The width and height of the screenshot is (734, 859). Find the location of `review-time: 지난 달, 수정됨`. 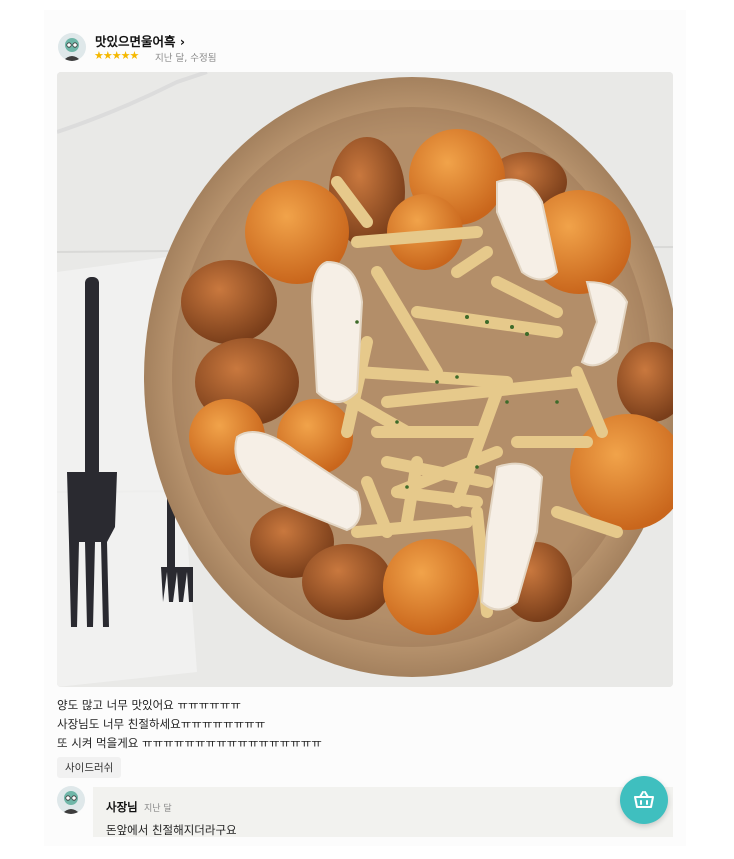

review-time: 지난 달, 수정됨 is located at coordinates (186, 58).